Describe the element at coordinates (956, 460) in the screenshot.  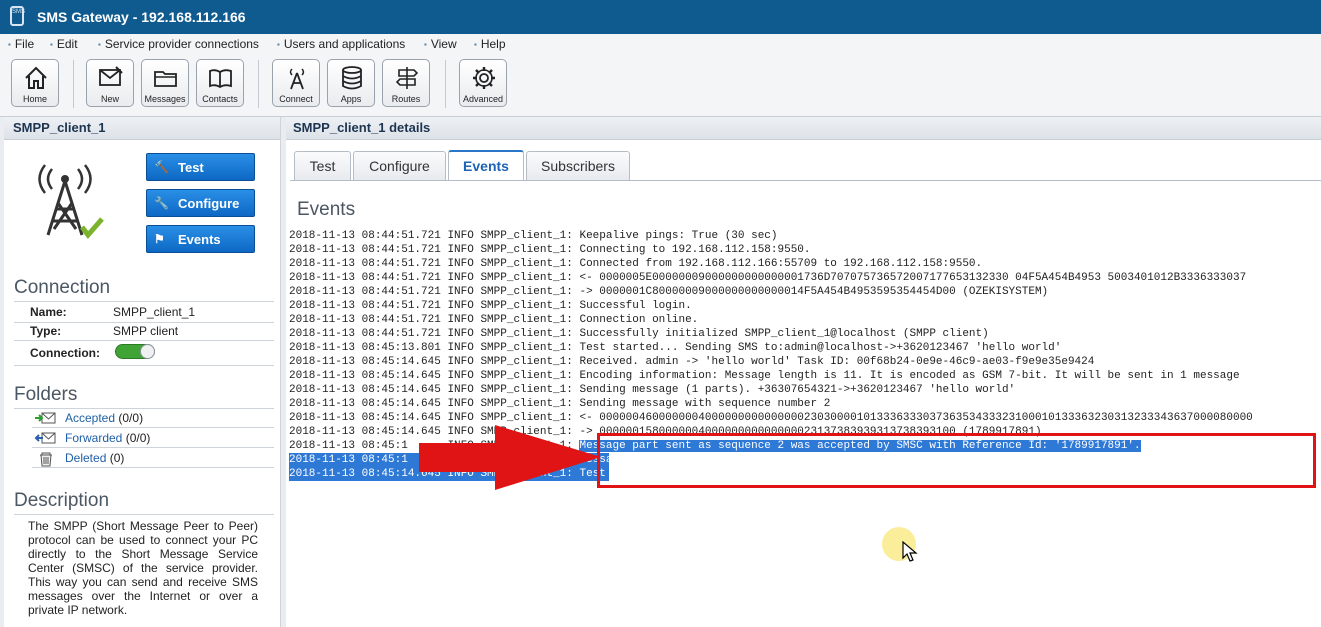
I see `highlight-box` at that location.